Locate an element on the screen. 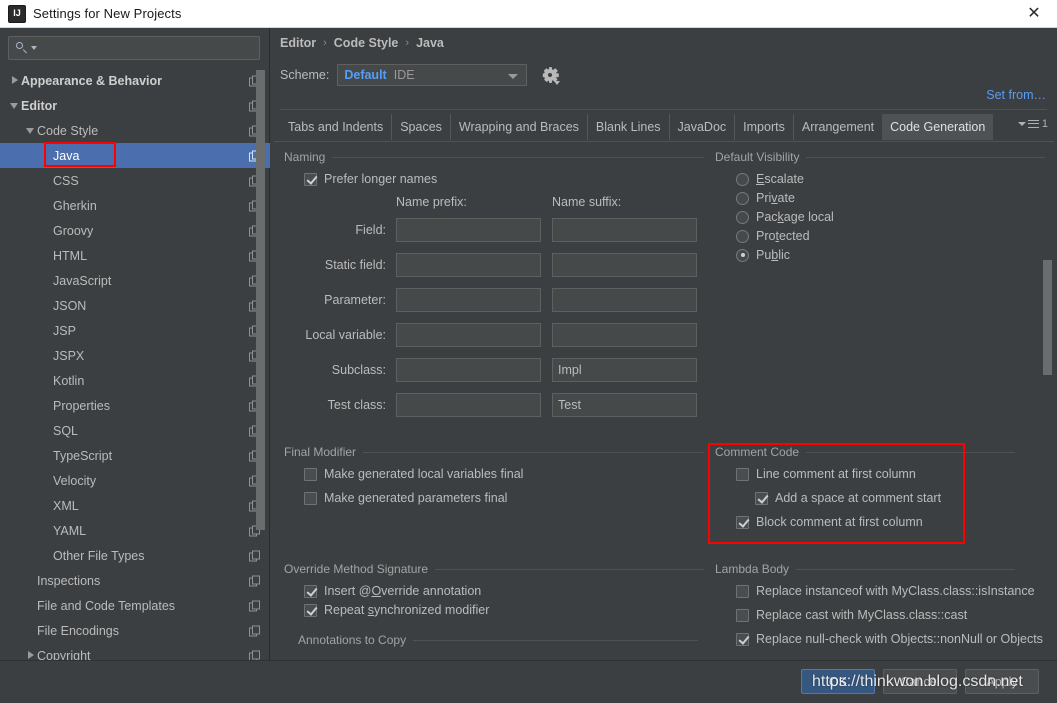  ok-button: OK is located at coordinates (838, 681).